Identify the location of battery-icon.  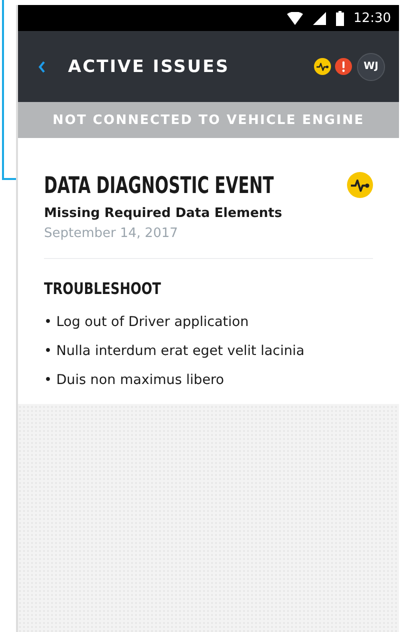
(340, 18).